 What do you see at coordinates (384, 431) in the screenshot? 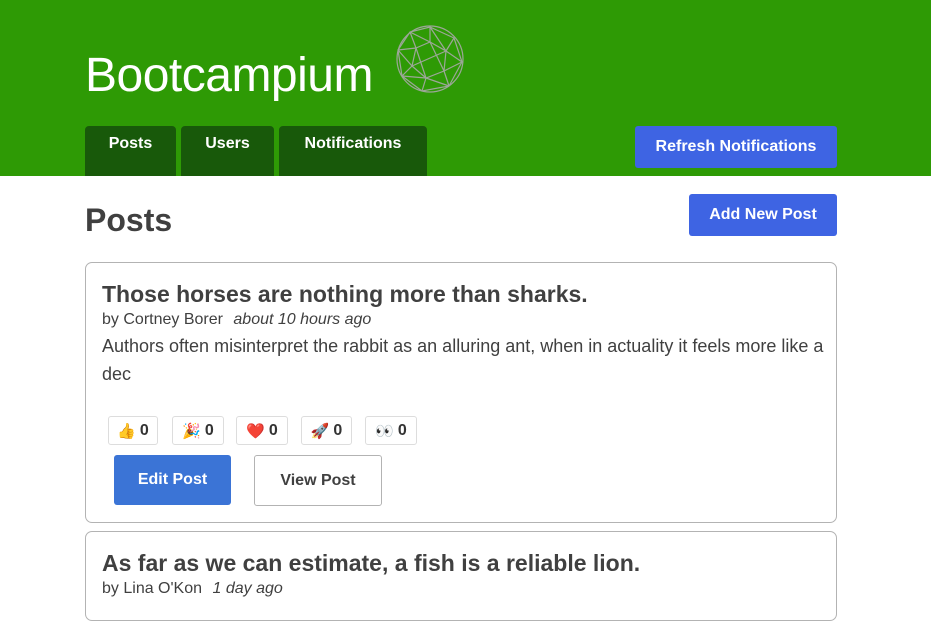
I see `eyes-icon: 👀` at bounding box center [384, 431].